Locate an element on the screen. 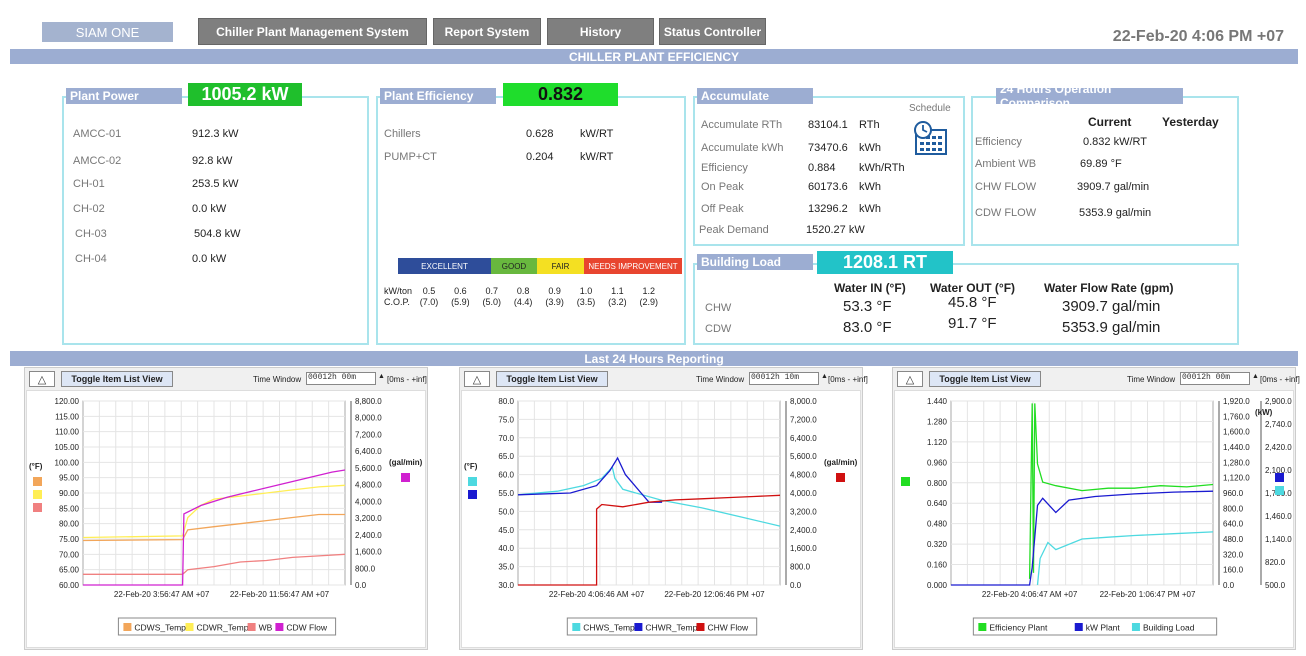 The width and height of the screenshot is (1306, 656). building-load-water-in: 53.3 °F is located at coordinates (867, 306).